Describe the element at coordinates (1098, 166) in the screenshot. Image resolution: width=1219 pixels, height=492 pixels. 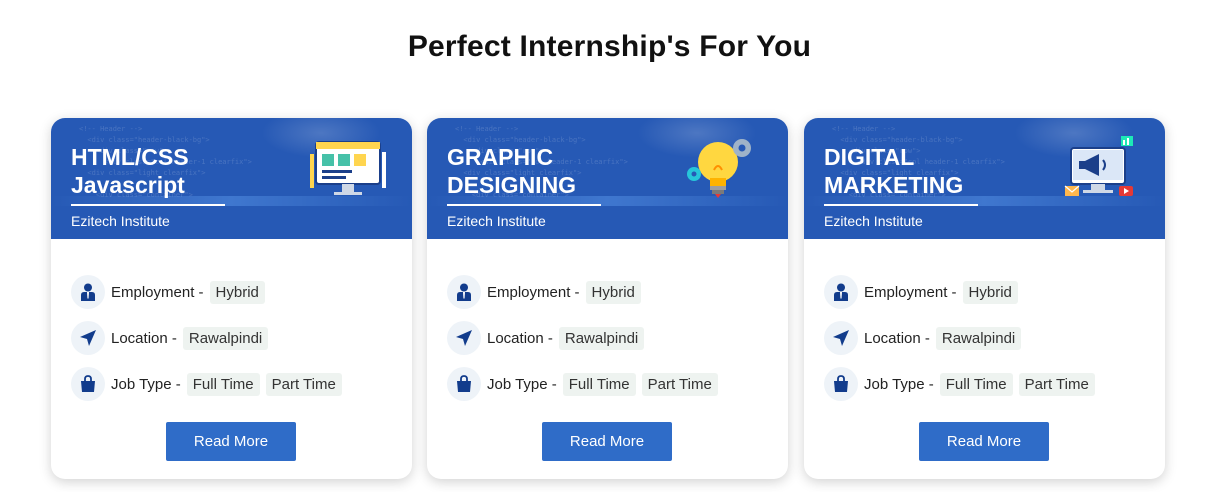
I see `megaphone-monitor-icon` at that location.